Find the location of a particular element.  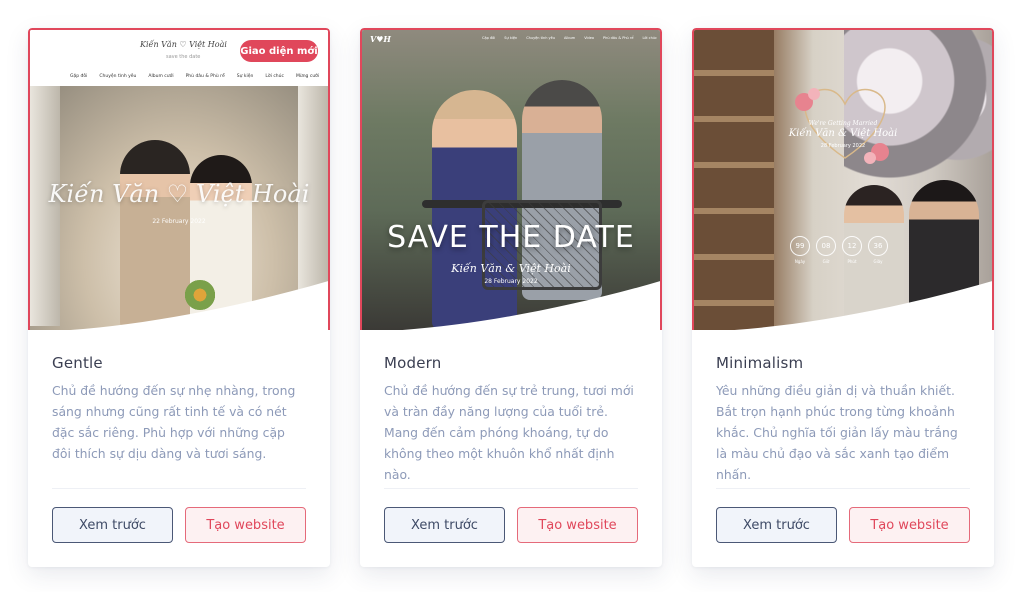

countdown: 99 08 12 36 is located at coordinates (839, 246).